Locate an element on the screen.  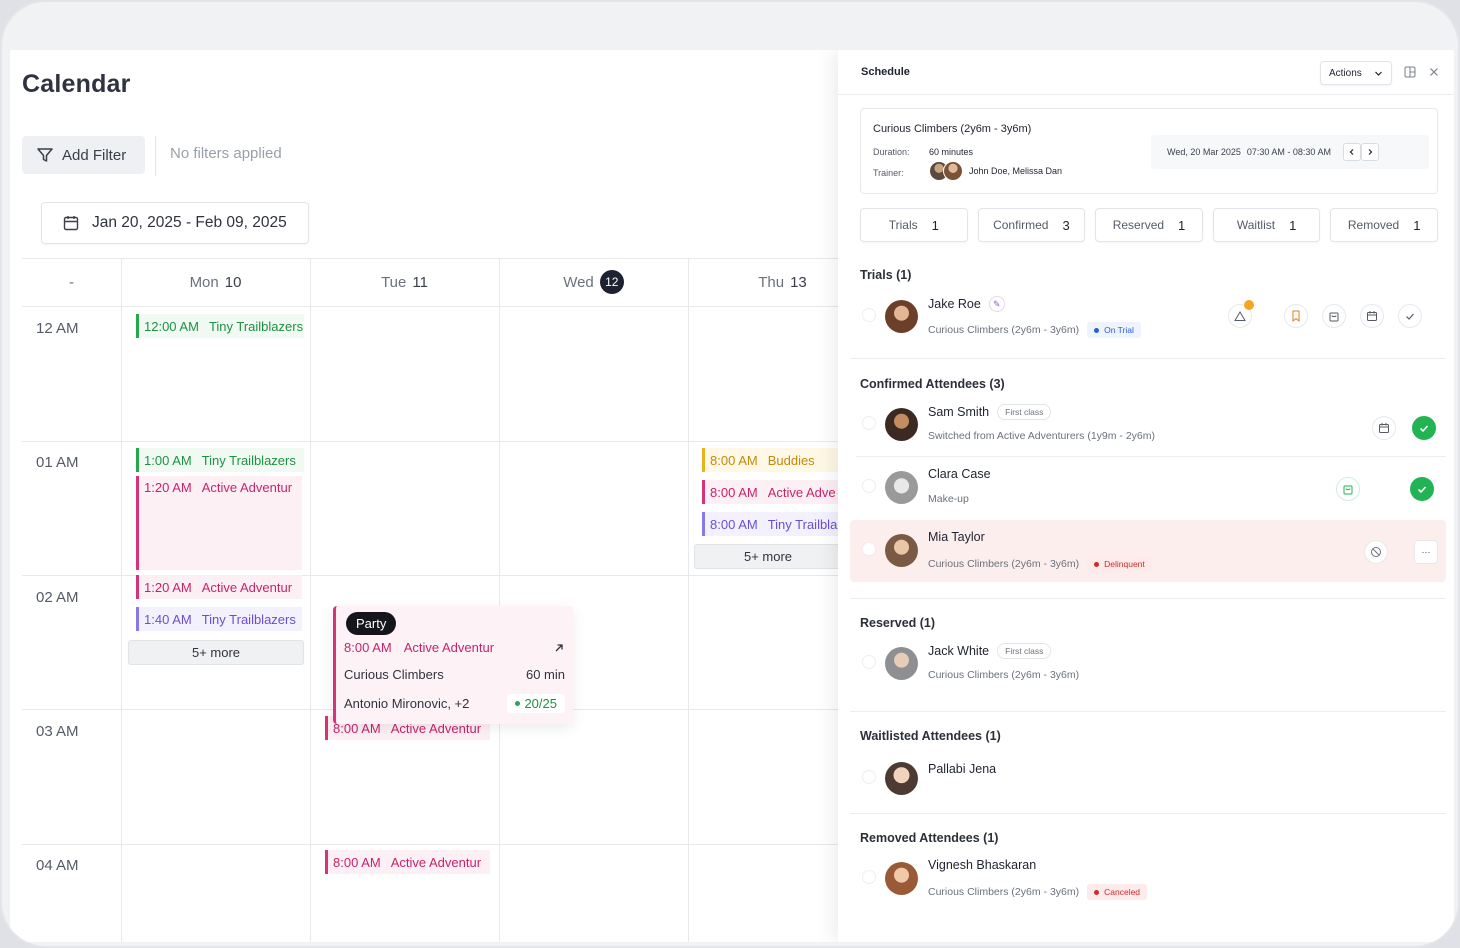
day-name: Tue is located at coordinates (394, 282).